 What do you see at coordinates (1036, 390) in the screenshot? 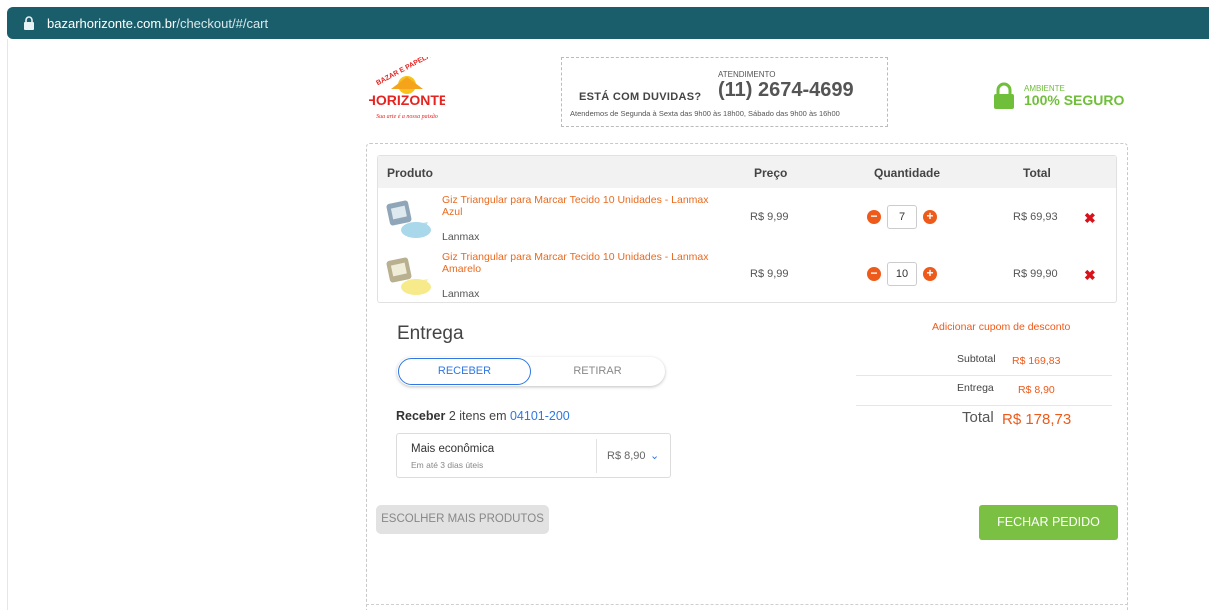
I see `shipping-value: R$ 8,90` at bounding box center [1036, 390].